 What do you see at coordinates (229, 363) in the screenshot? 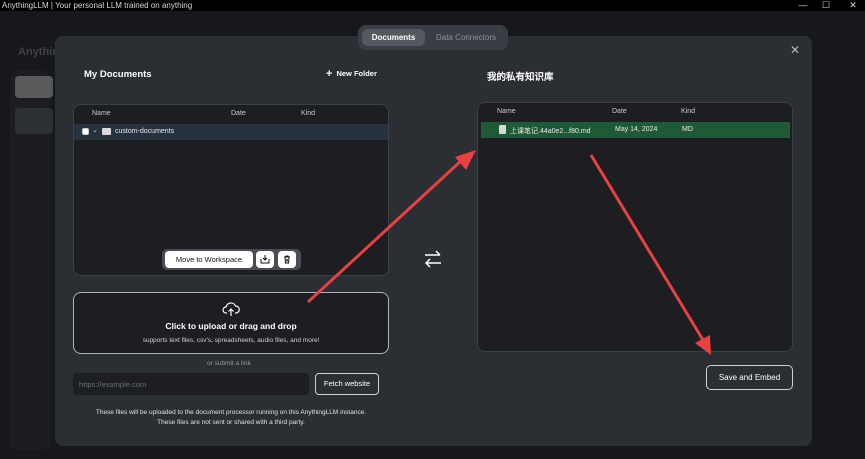
I see `or-submit-link-label: or submit a link` at bounding box center [229, 363].